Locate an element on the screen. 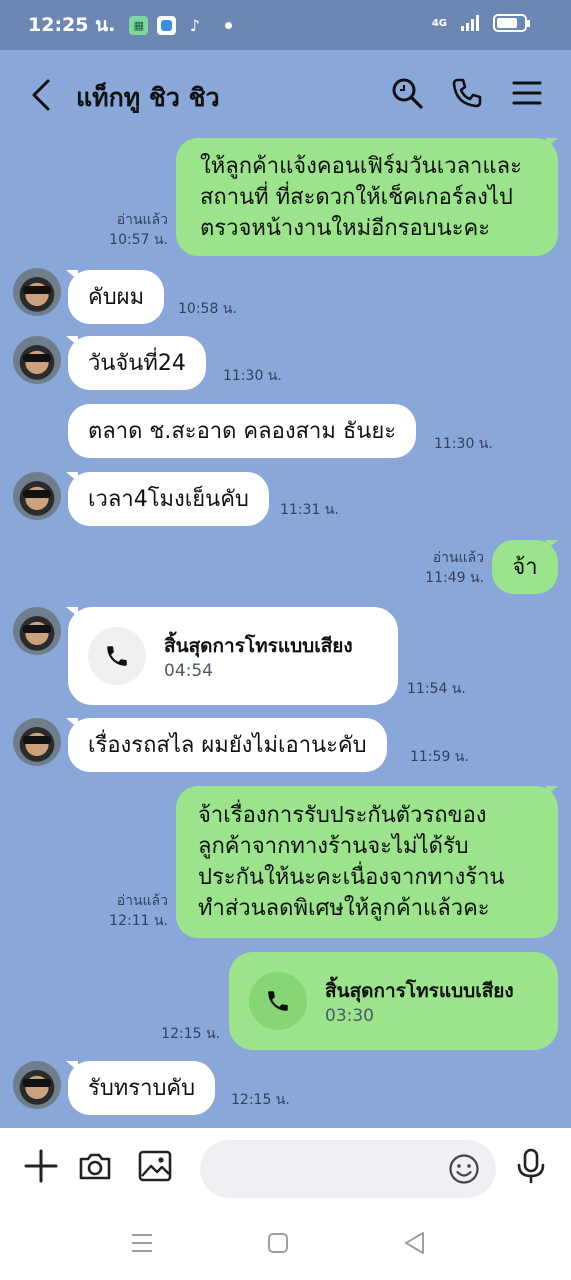 The image size is (571, 1280). message-text: เวลา4โมงเย็นคับ is located at coordinates (168, 499).